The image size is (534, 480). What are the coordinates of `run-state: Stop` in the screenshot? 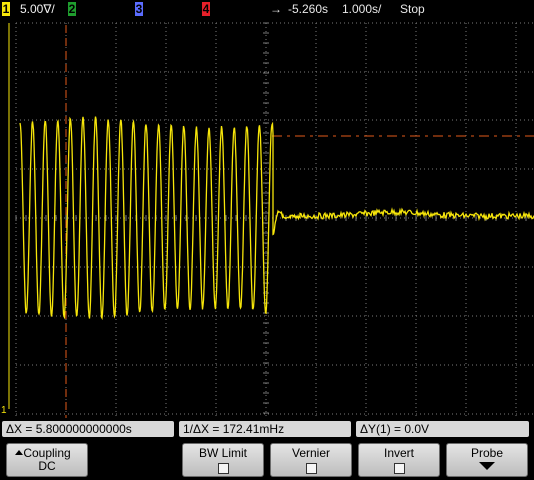 It's located at (412, 9).